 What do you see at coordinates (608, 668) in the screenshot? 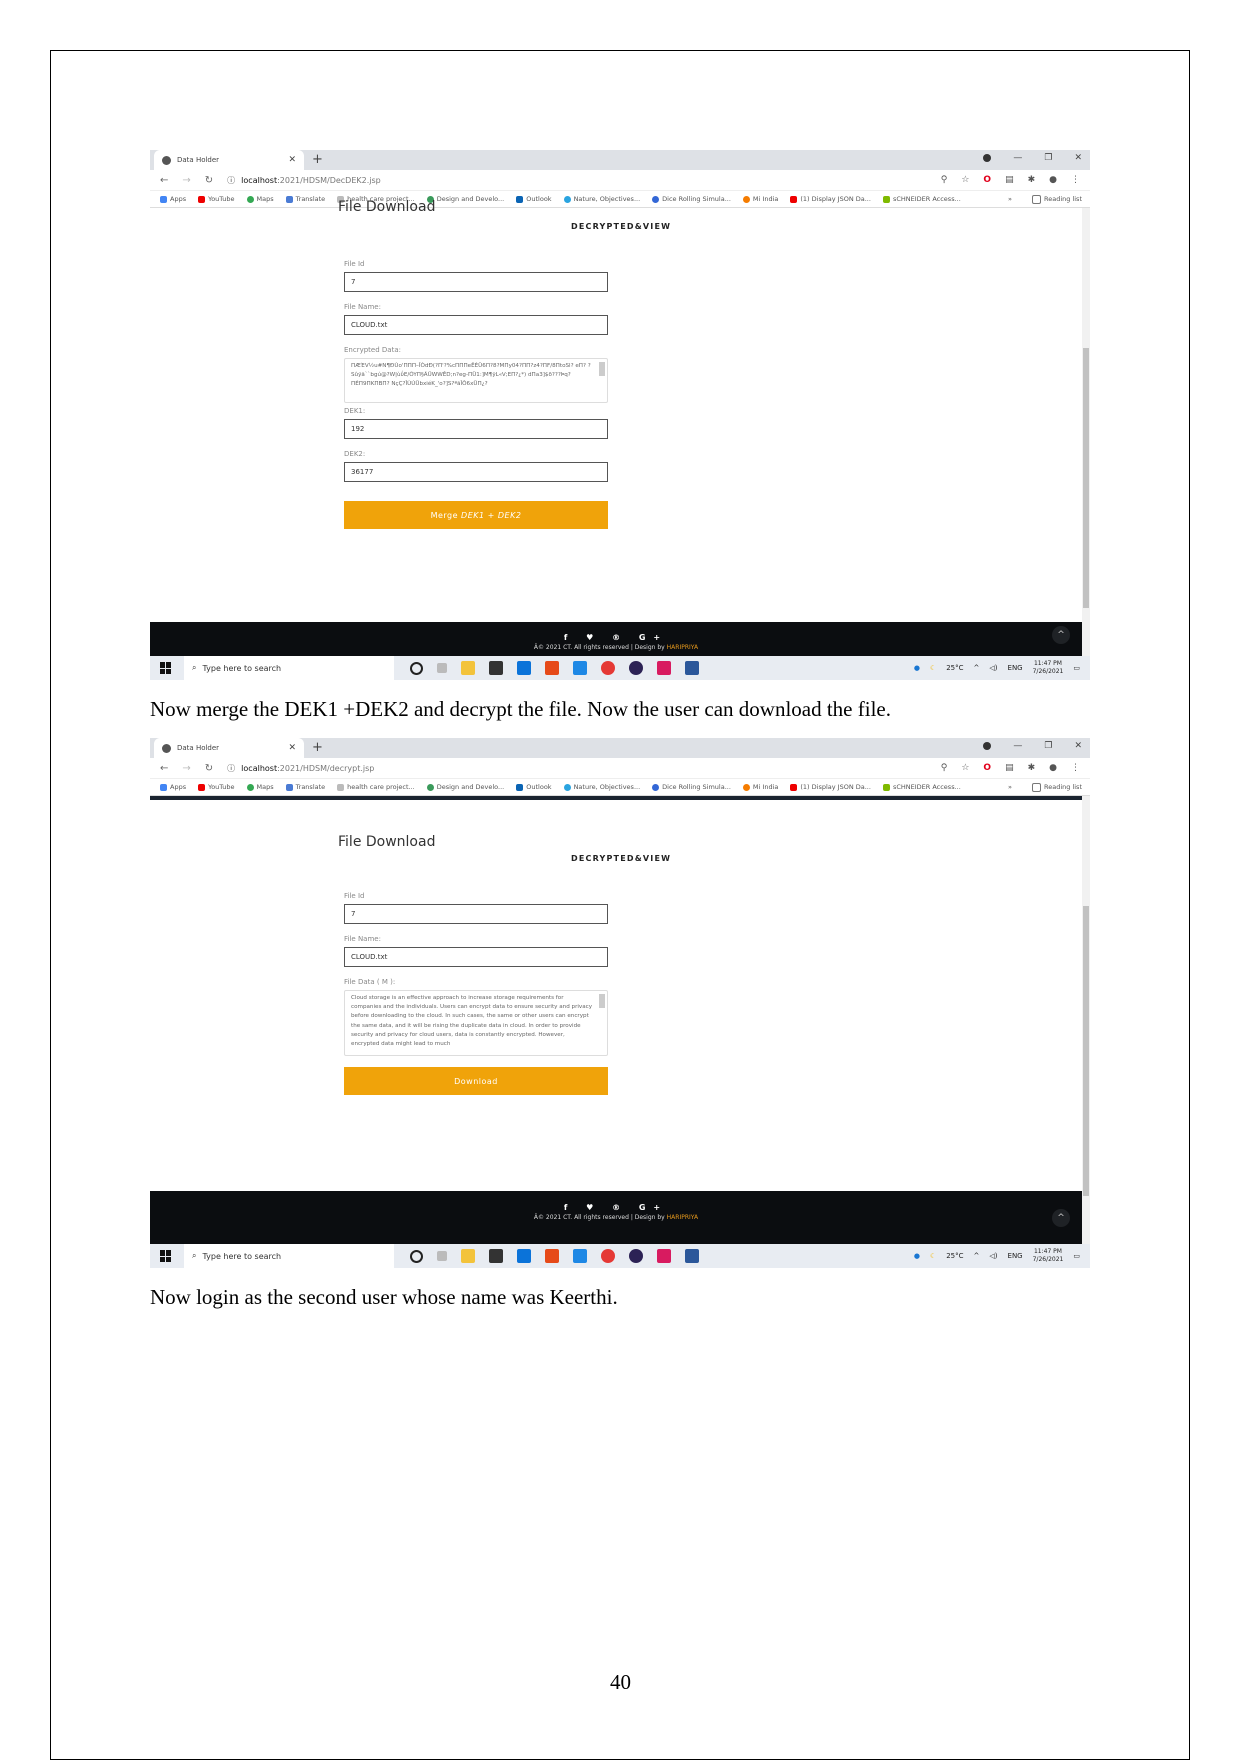
I see `chrome-icon` at bounding box center [608, 668].